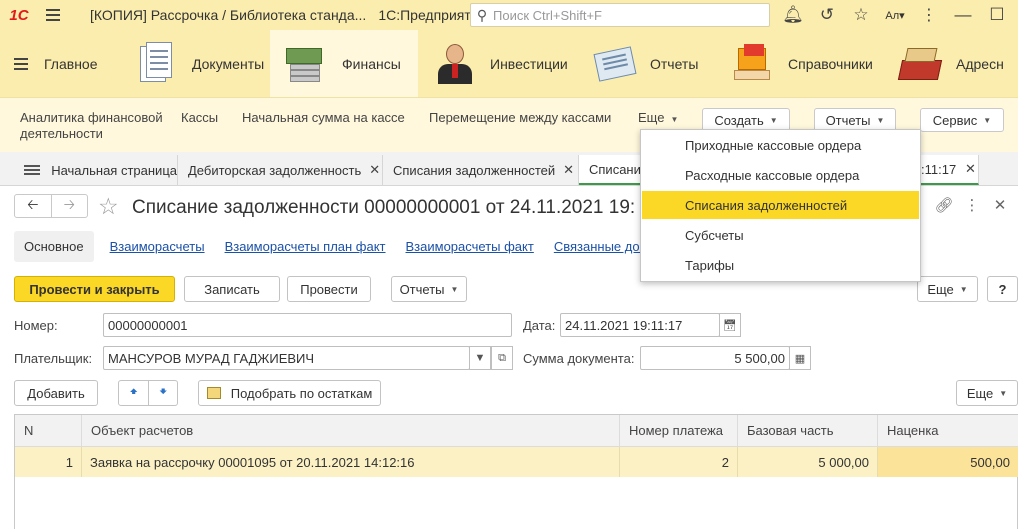 The height and width of the screenshot is (529, 1018). Describe the element at coordinates (56, 393) in the screenshot. I see `add-row-button: Добавить` at that location.